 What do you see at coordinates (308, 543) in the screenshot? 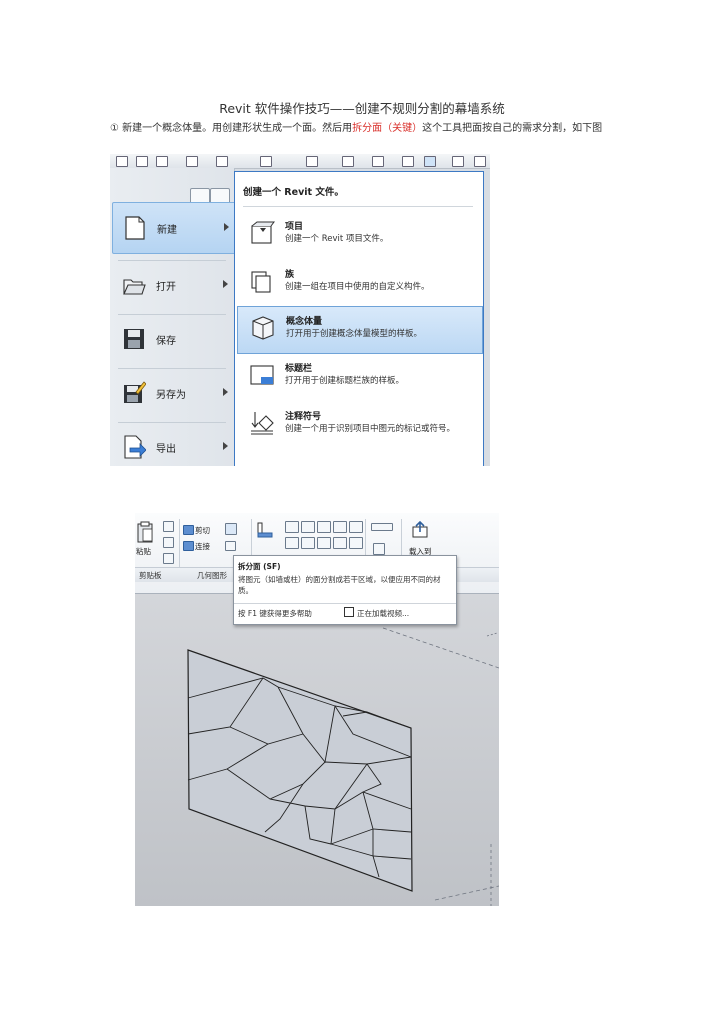
I see `rotate-icon` at bounding box center [308, 543].